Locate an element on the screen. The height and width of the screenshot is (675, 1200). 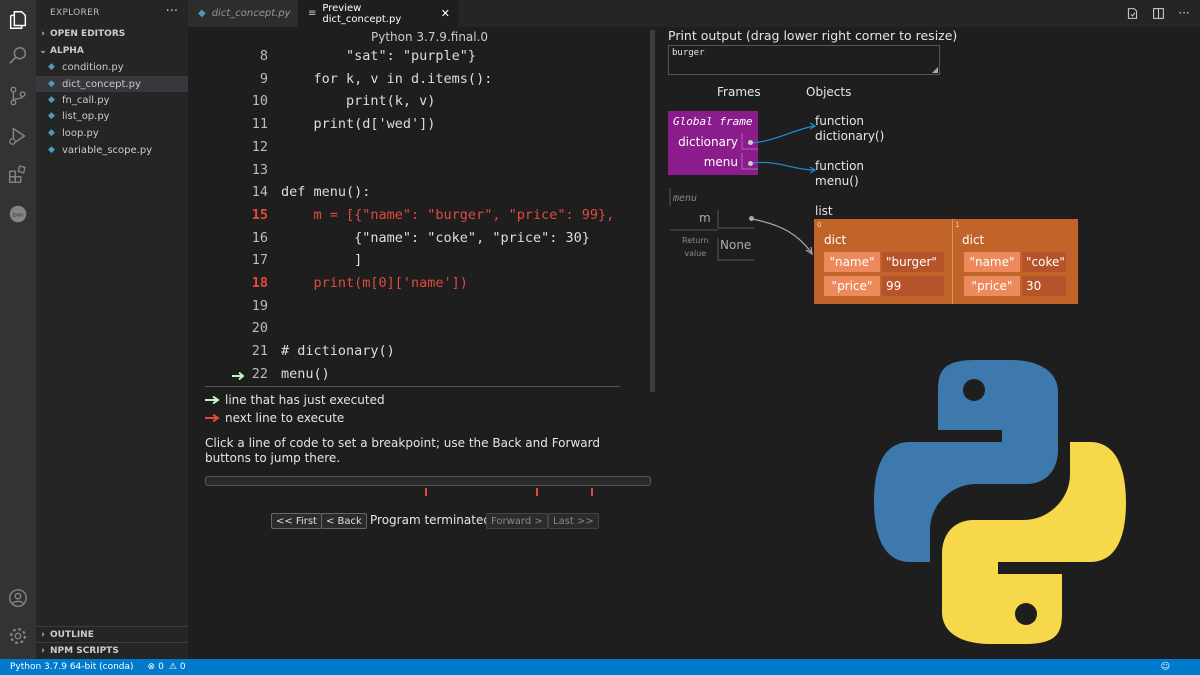
npm-scripts-label: NPM SCRIPTS is located at coordinates (84, 651).